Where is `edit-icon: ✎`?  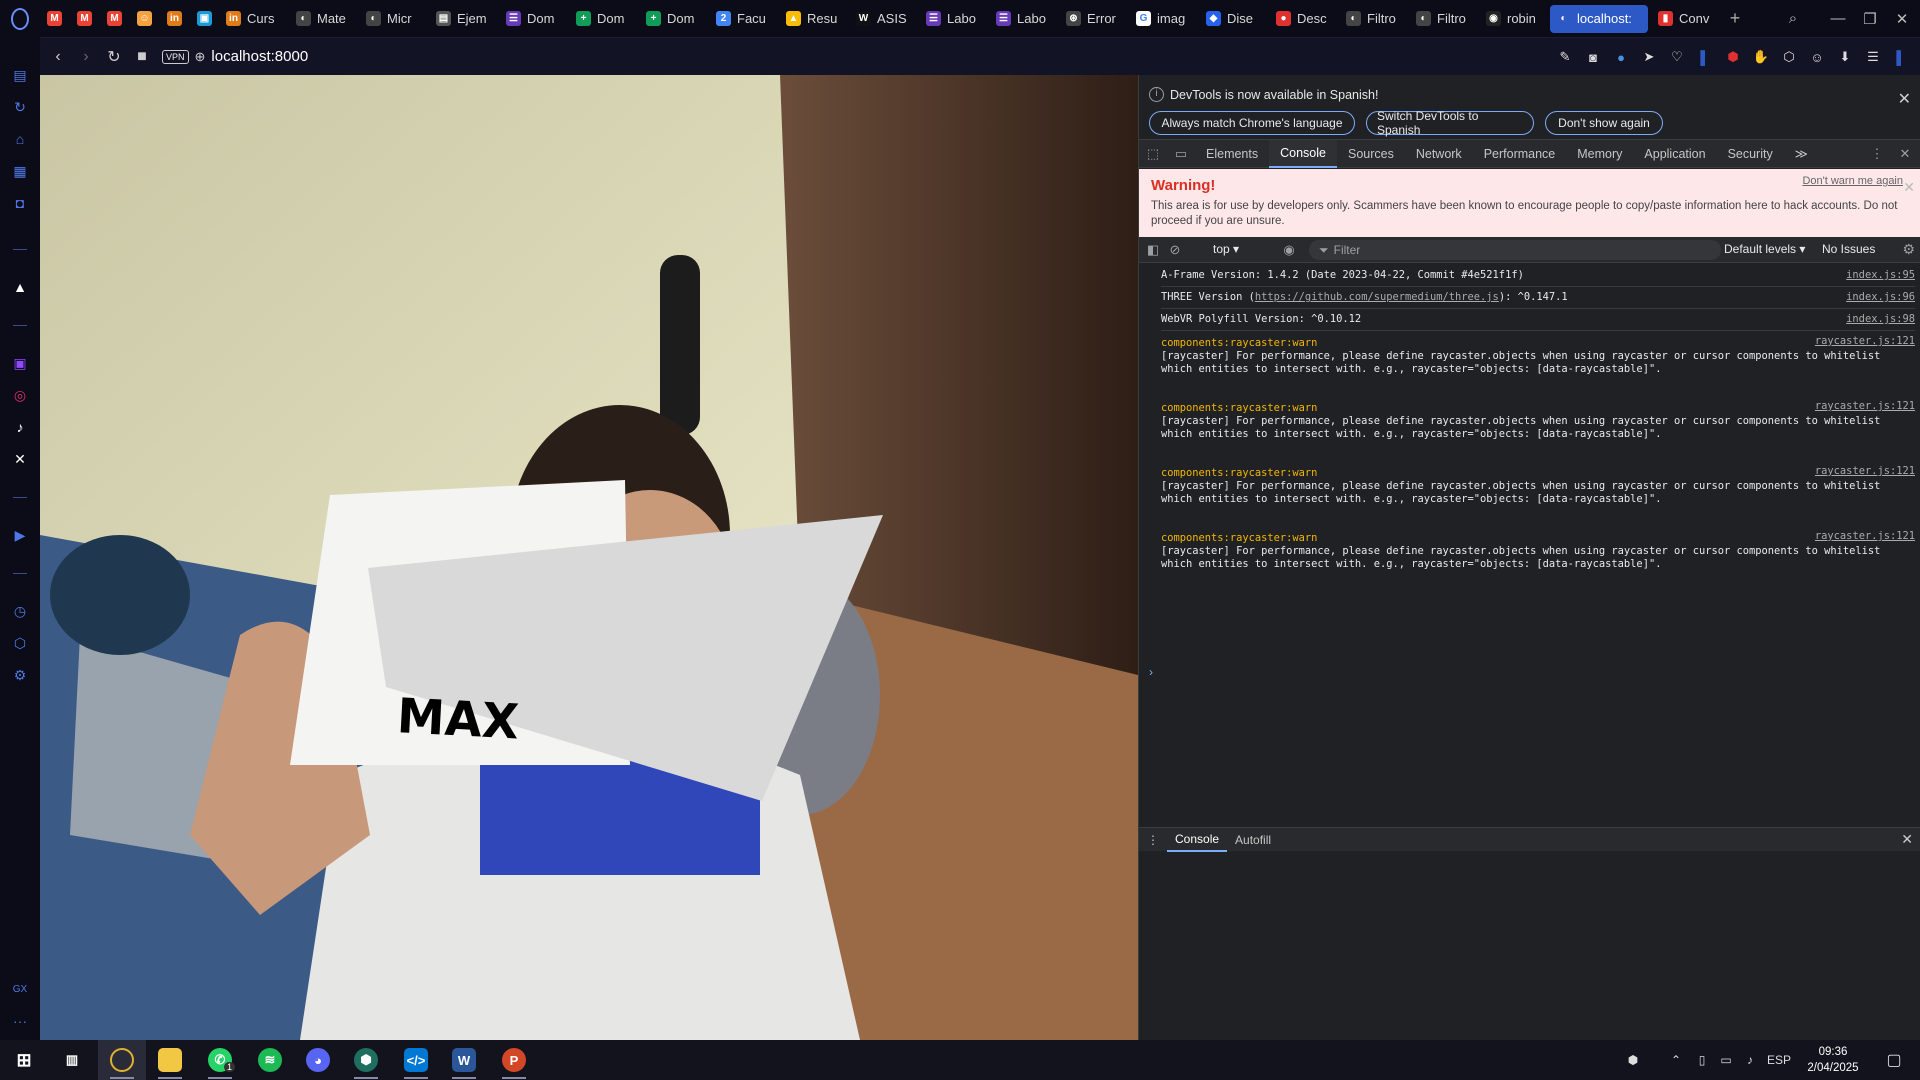
edit-icon: ✎ is located at coordinates (1565, 57).